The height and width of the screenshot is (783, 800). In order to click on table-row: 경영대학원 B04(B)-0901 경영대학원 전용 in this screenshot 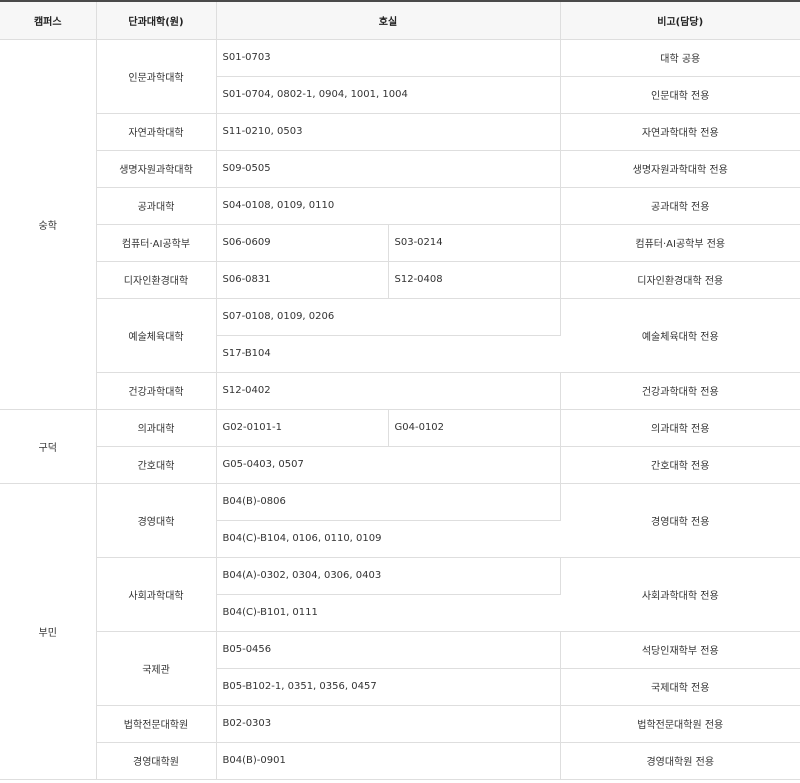, I will do `click(400, 761)`.